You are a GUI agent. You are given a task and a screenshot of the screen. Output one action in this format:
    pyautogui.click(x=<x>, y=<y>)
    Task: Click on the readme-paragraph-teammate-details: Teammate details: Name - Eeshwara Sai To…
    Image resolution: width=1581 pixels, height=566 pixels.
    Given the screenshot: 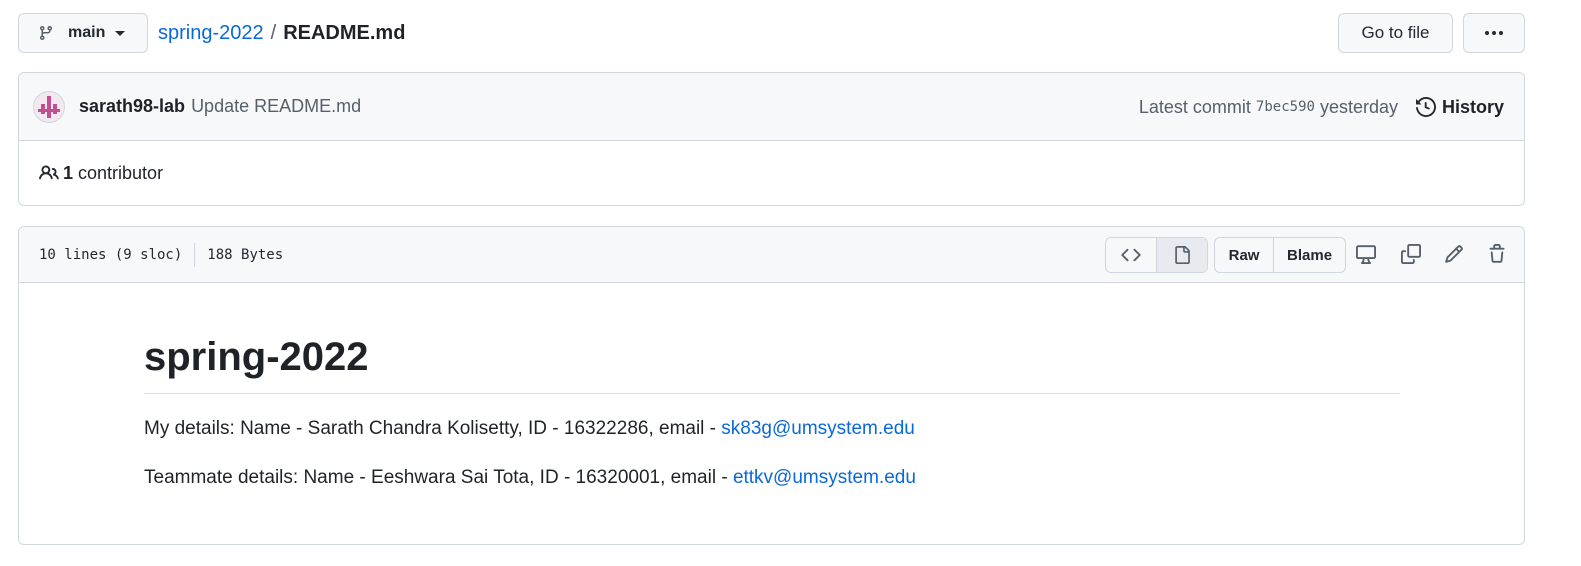 What is the action you would take?
    pyautogui.click(x=772, y=478)
    